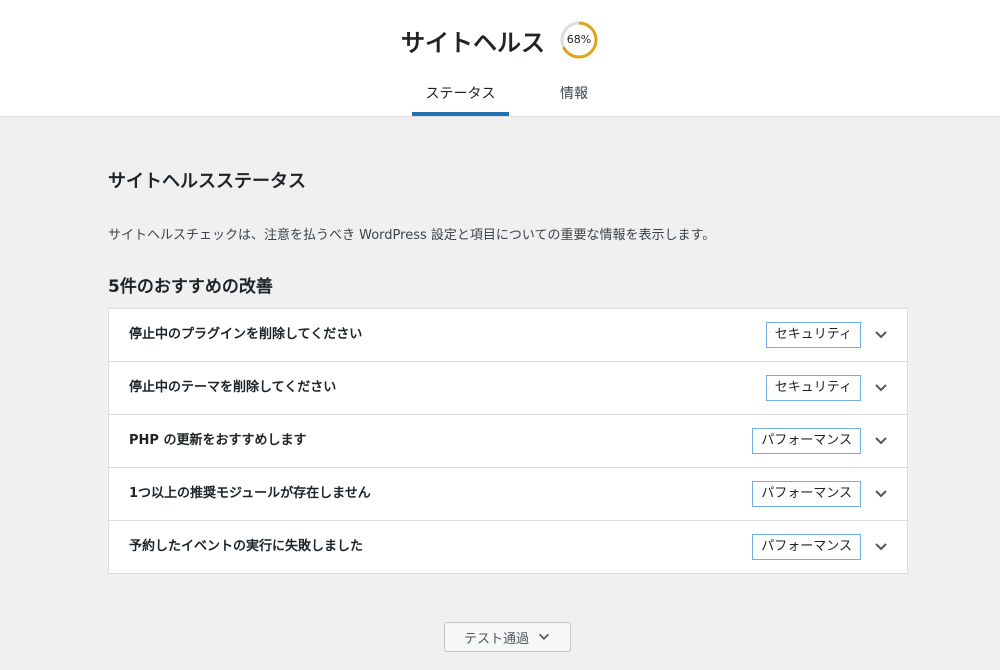 The image size is (1000, 670). I want to click on issue-label: 1つ以上の推奨モジュールが存在しません, so click(250, 493).